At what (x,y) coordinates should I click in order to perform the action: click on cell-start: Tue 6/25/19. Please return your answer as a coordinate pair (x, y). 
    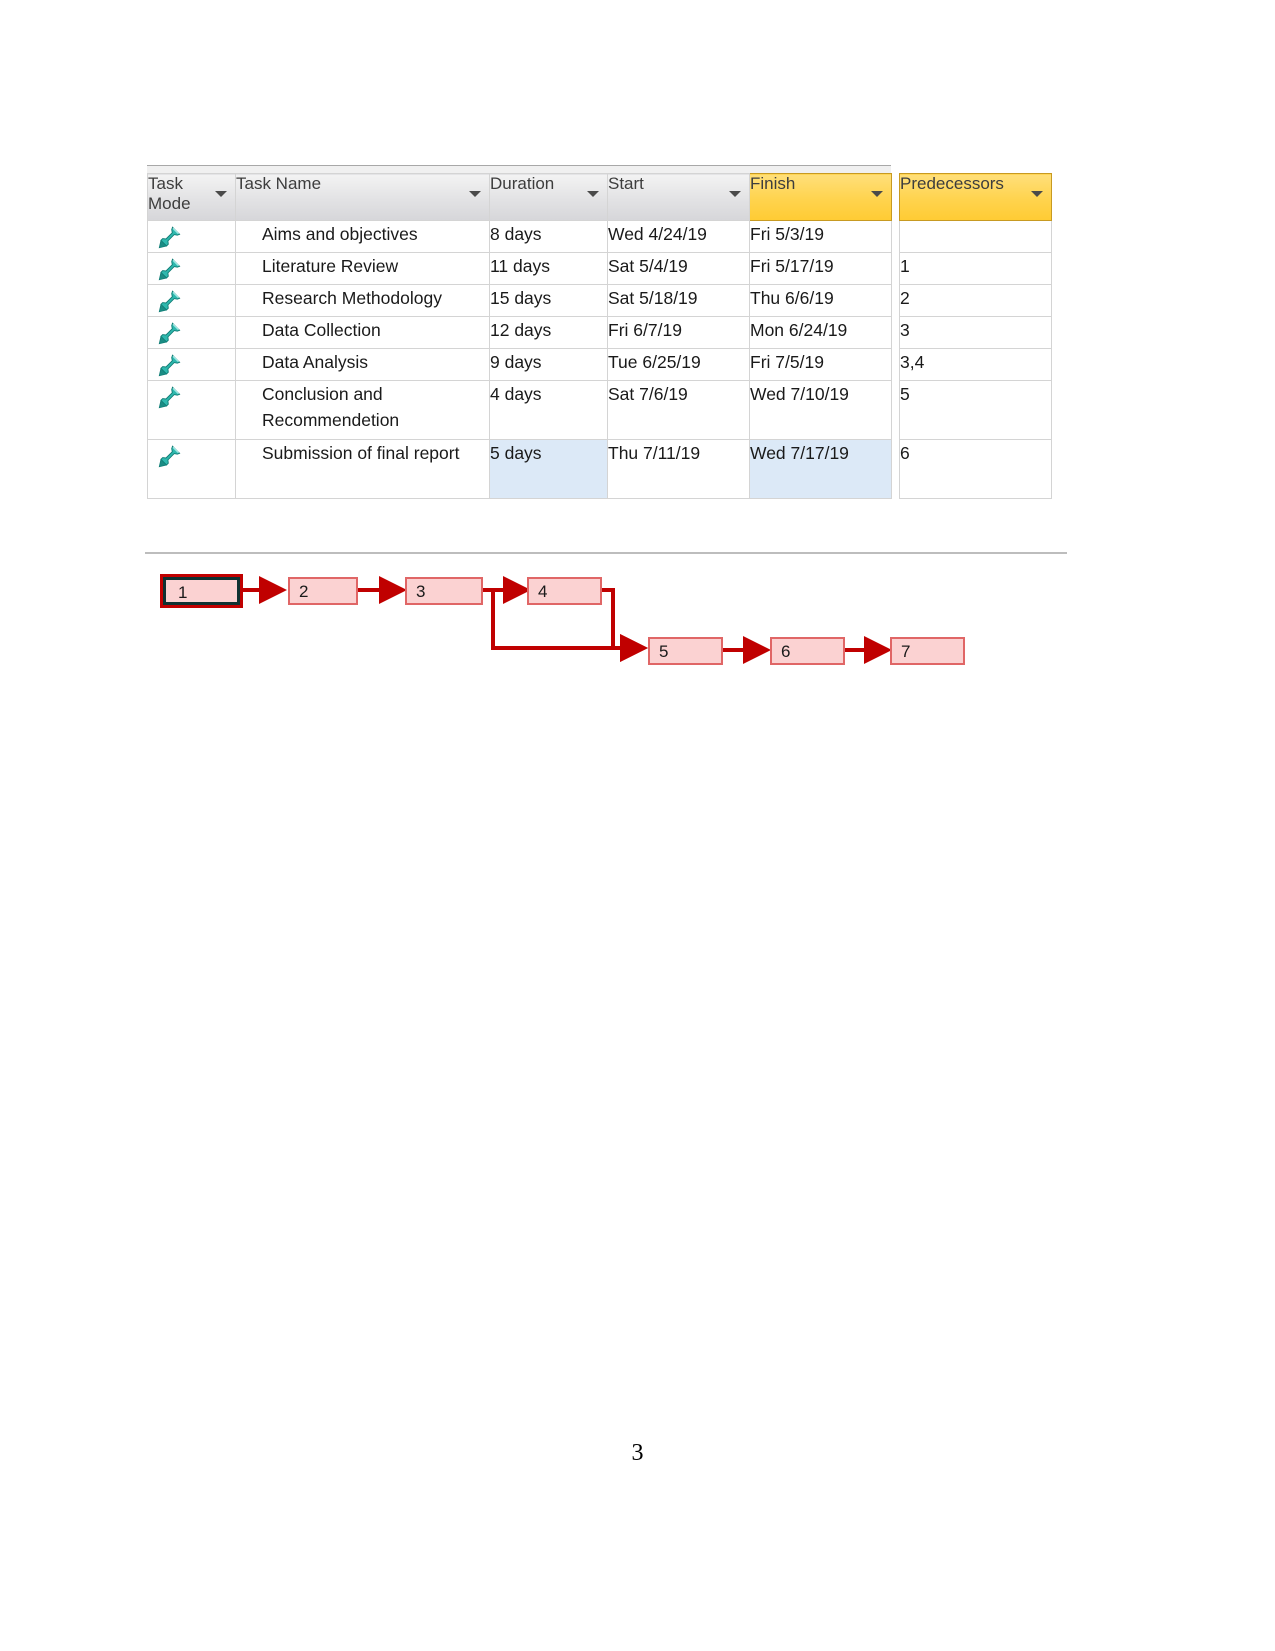
    Looking at the image, I should click on (678, 364).